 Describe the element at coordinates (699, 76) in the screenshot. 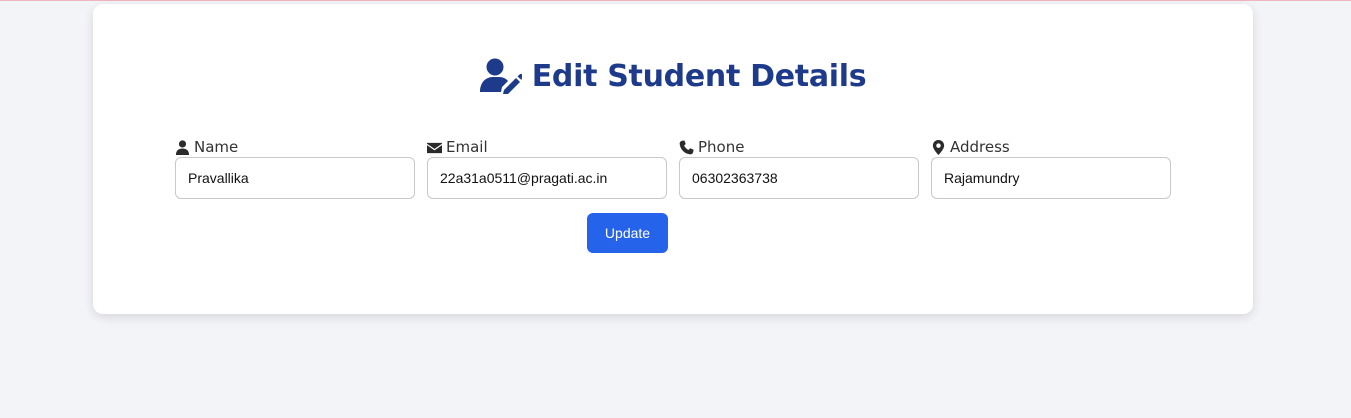

I see `page-title-text: Edit Student Details` at that location.